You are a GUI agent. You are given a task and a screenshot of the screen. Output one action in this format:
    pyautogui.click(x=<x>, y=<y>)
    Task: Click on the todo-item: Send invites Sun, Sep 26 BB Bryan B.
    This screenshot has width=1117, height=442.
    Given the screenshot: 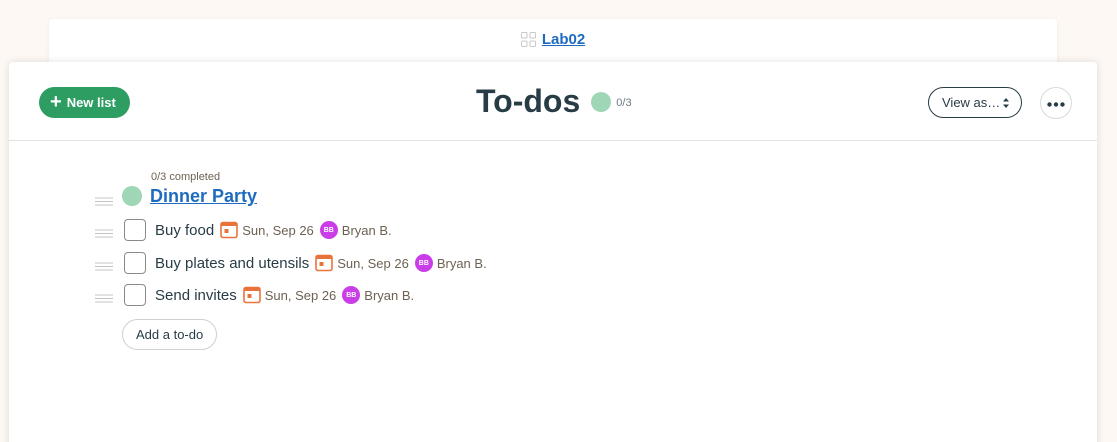 What is the action you would take?
    pyautogui.click(x=269, y=295)
    